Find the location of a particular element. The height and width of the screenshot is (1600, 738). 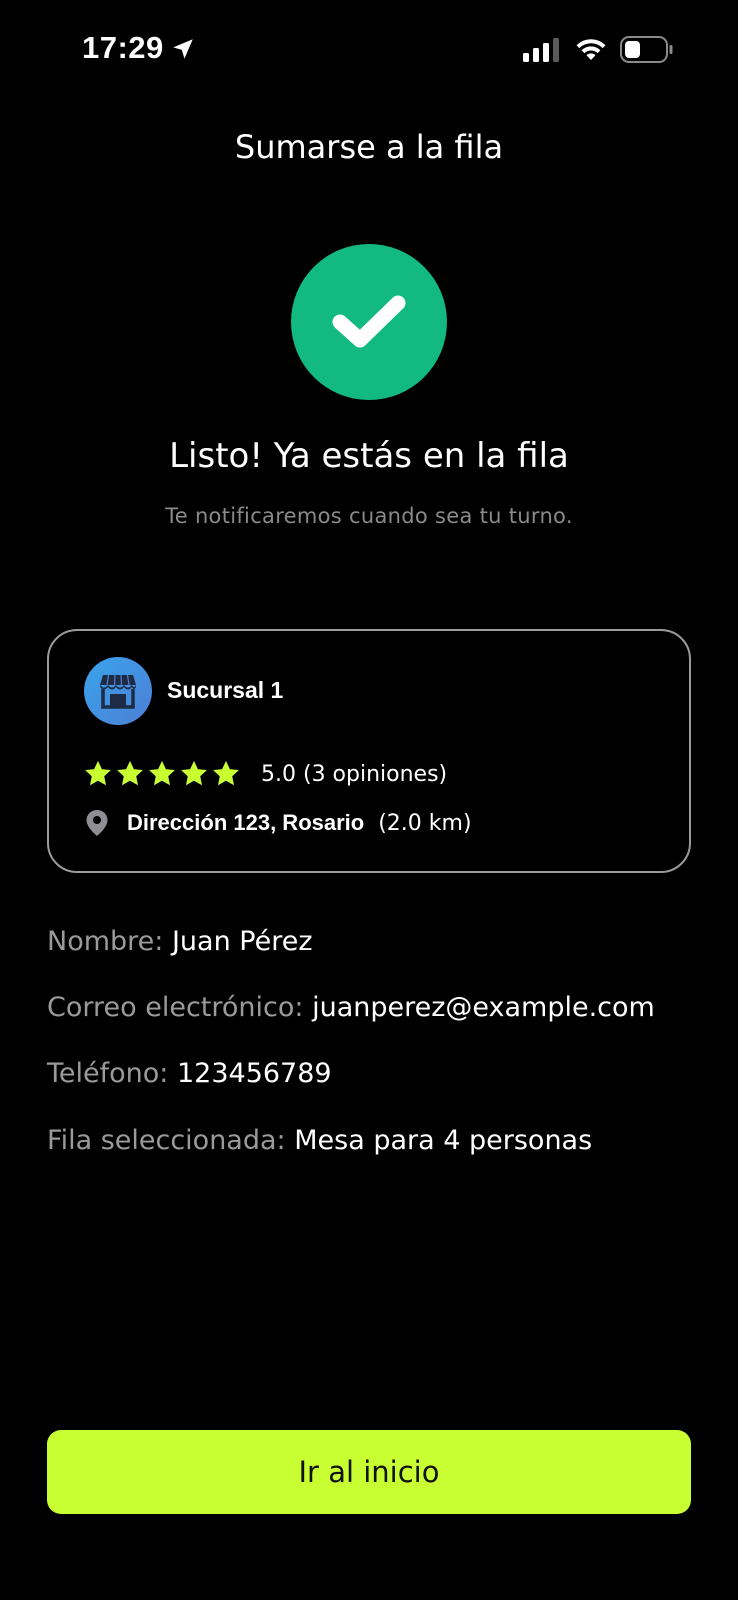

page-title: Sumarse a la fila is located at coordinates (369, 147).